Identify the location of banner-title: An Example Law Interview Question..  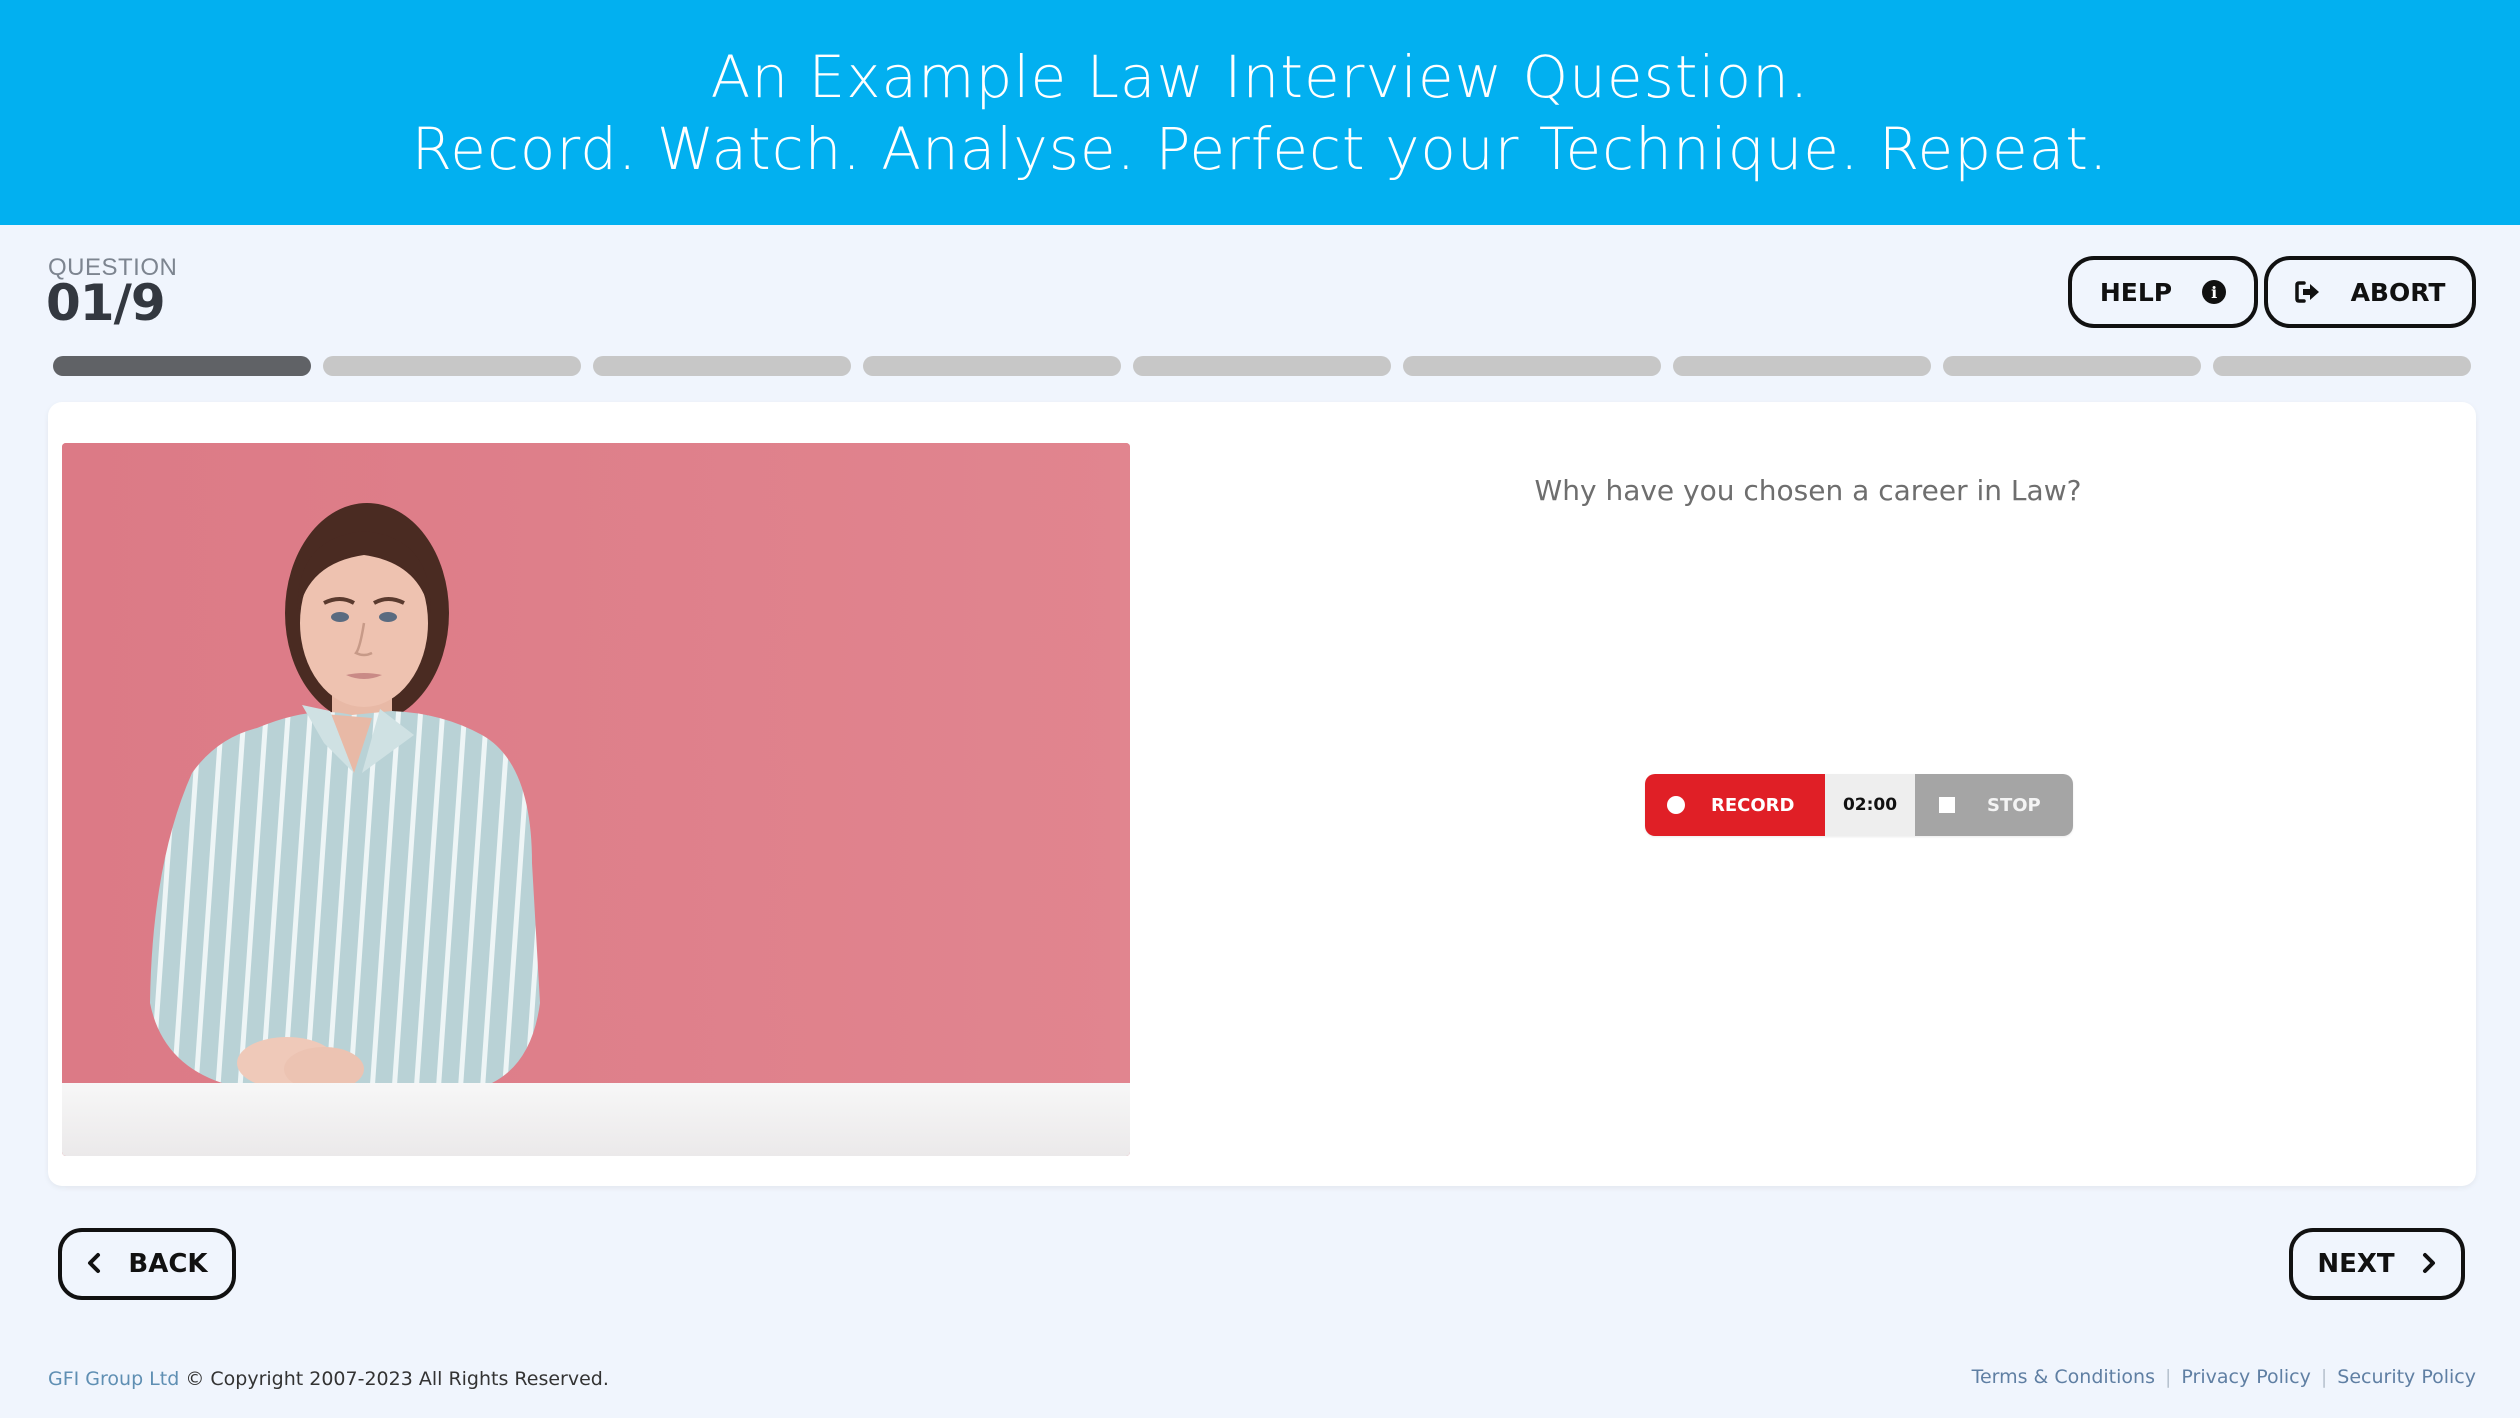
(1260, 76).